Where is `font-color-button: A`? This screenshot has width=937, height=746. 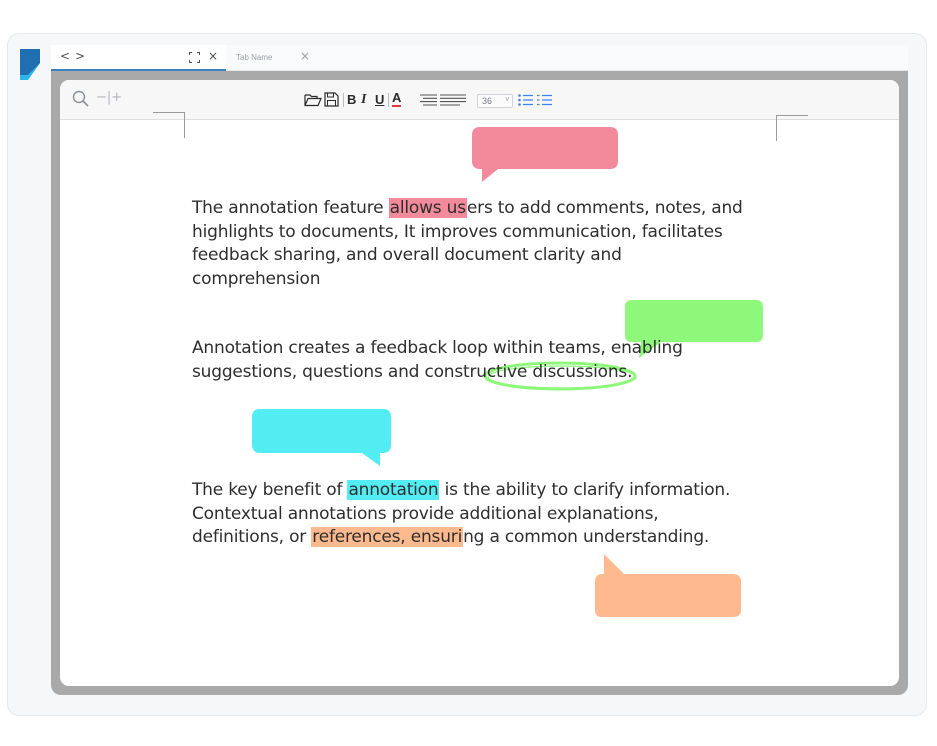 font-color-button: A is located at coordinates (397, 99).